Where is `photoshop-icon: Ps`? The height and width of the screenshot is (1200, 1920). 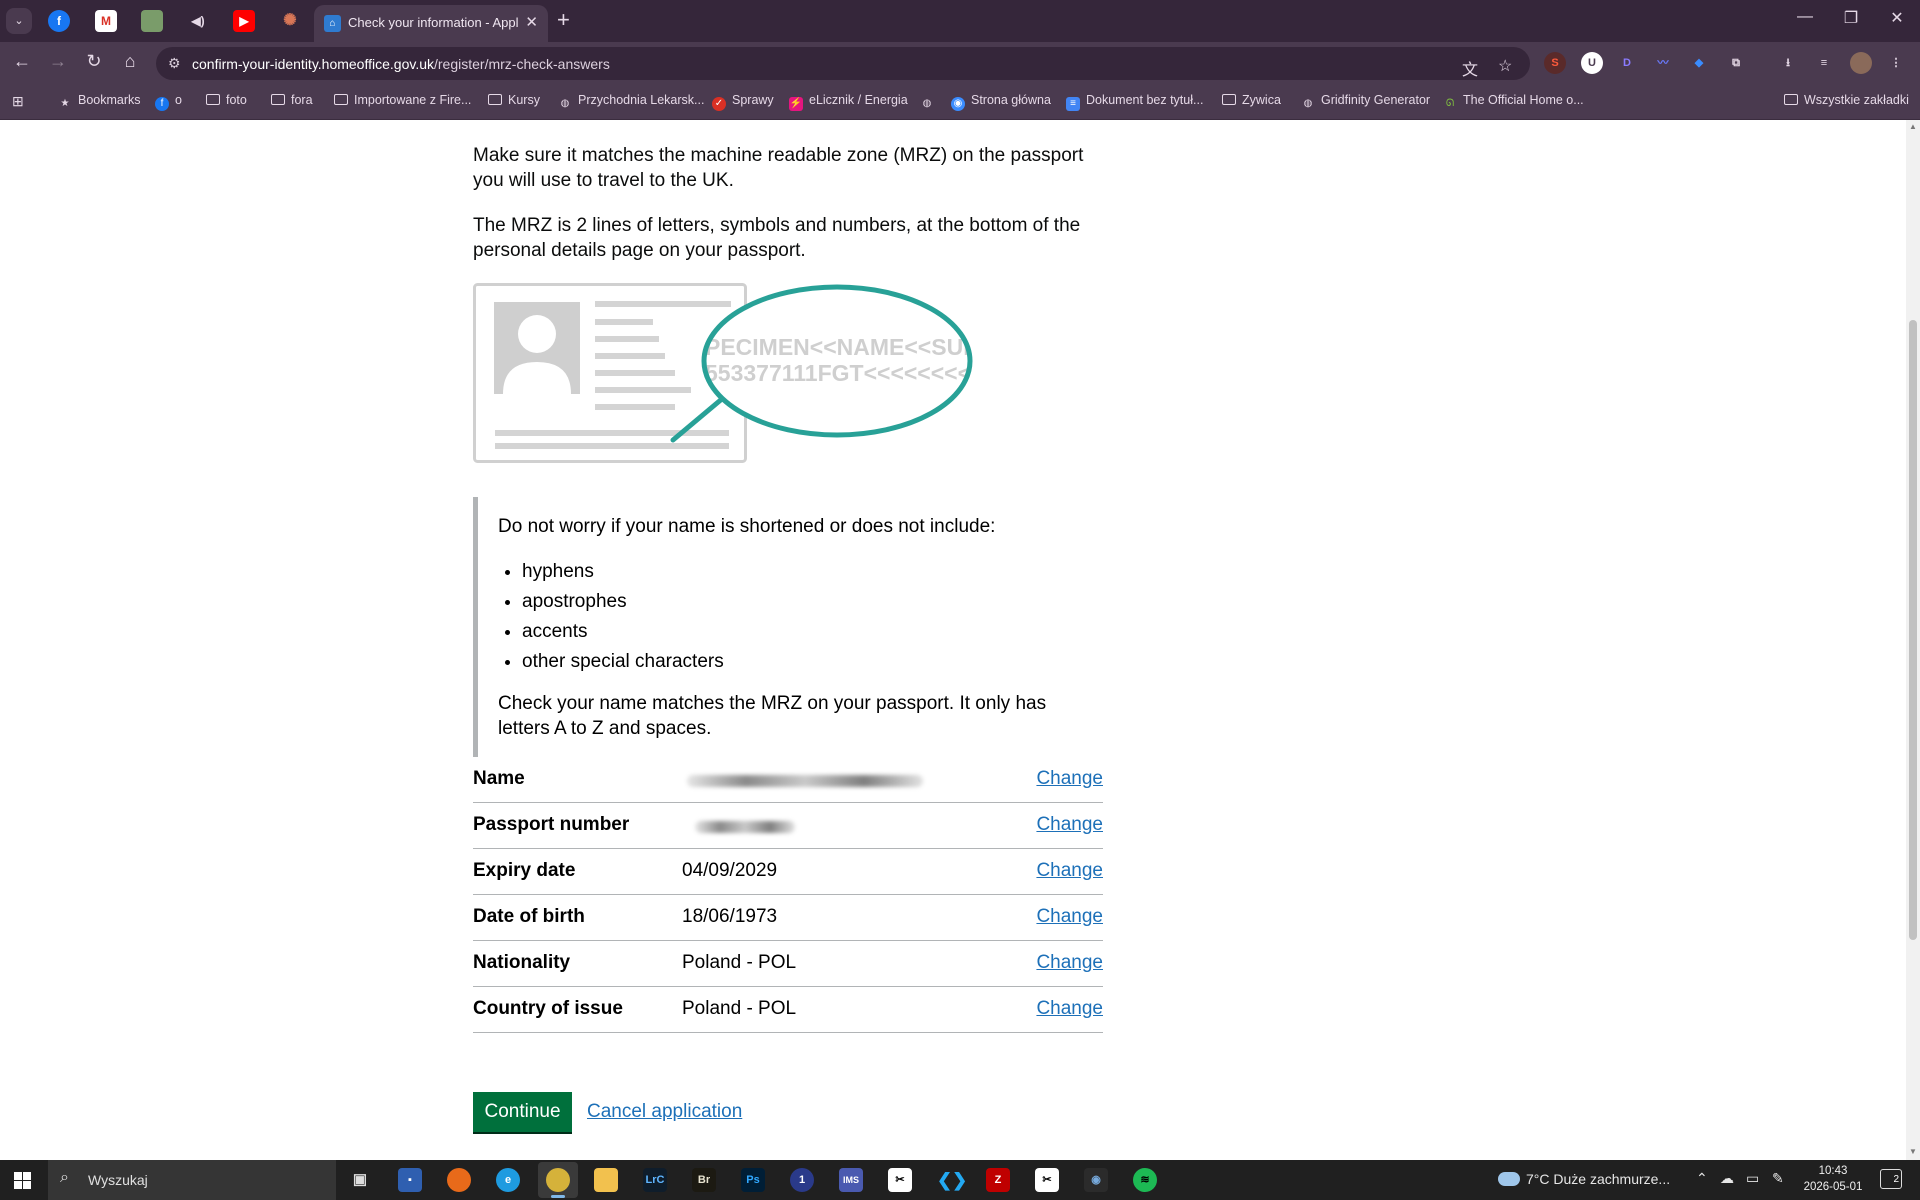
photoshop-icon: Ps is located at coordinates (753, 1180).